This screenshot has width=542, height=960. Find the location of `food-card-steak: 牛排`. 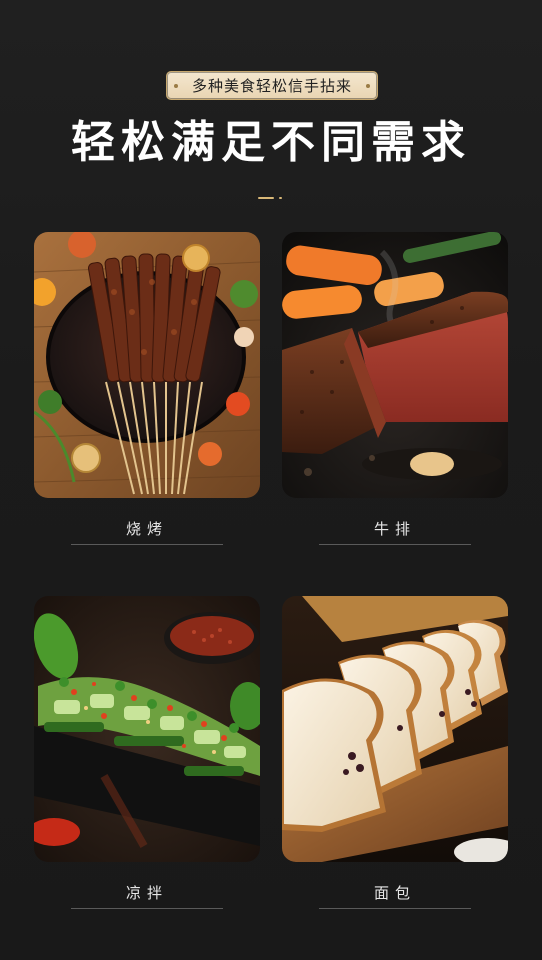

food-card-steak: 牛排 is located at coordinates (395, 388).